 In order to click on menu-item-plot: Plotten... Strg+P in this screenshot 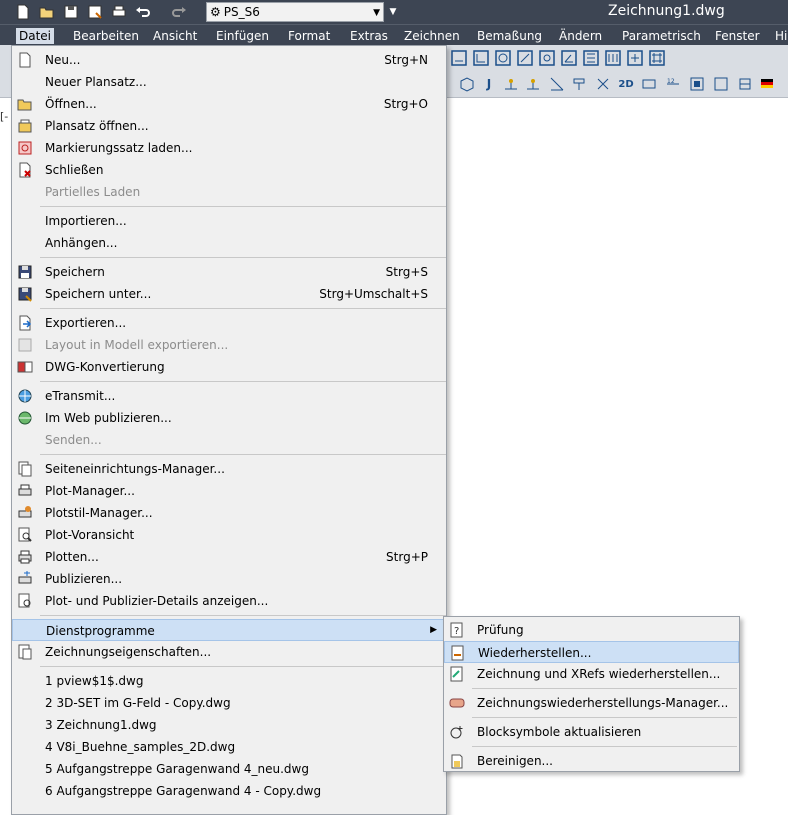, I will do `click(229, 557)`.